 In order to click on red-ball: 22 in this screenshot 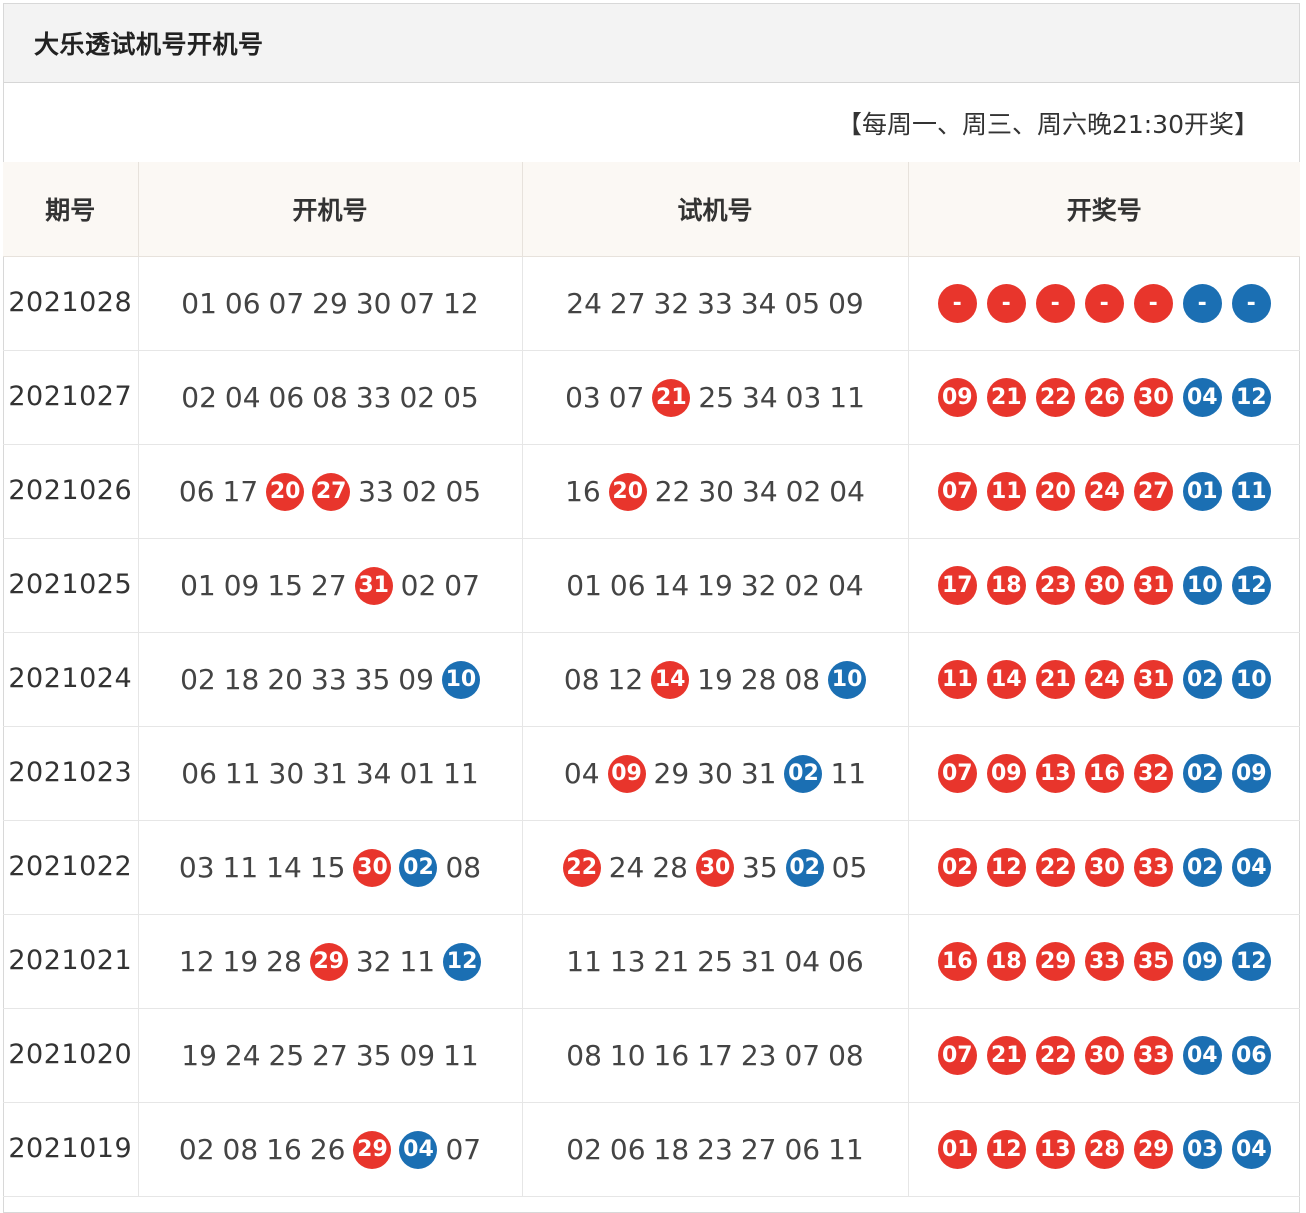, I will do `click(1055, 1055)`.